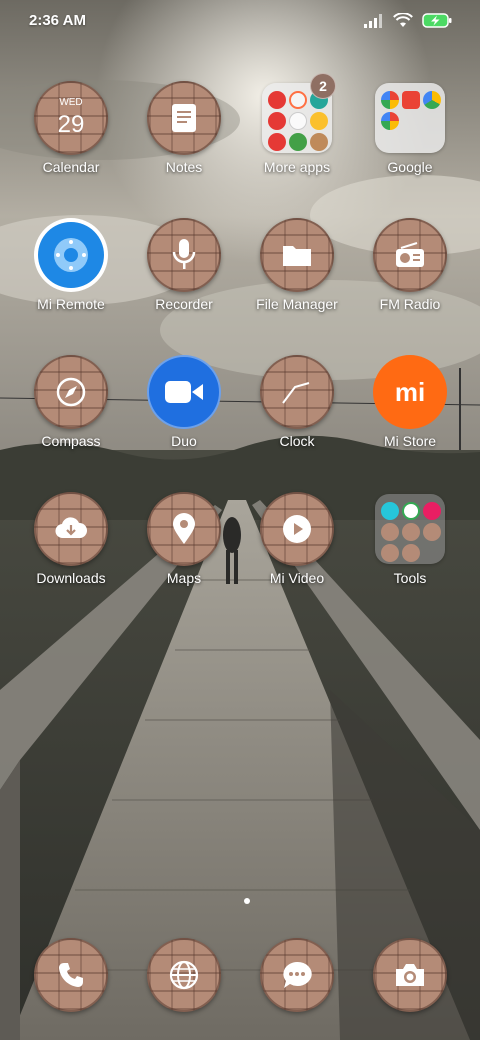  Describe the element at coordinates (71, 102) in the screenshot. I see `calendar-day: WED` at that location.